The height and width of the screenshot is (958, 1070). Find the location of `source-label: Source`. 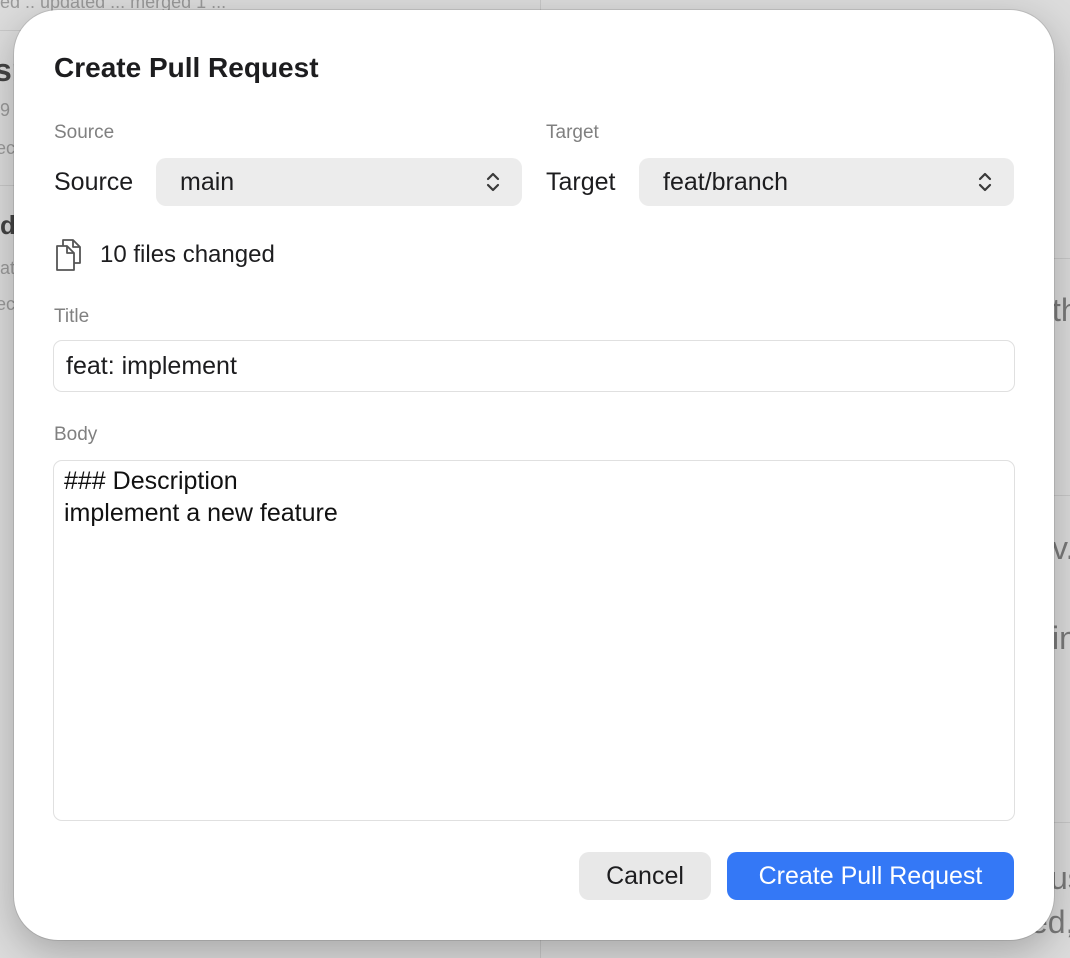

source-label: Source is located at coordinates (94, 182).